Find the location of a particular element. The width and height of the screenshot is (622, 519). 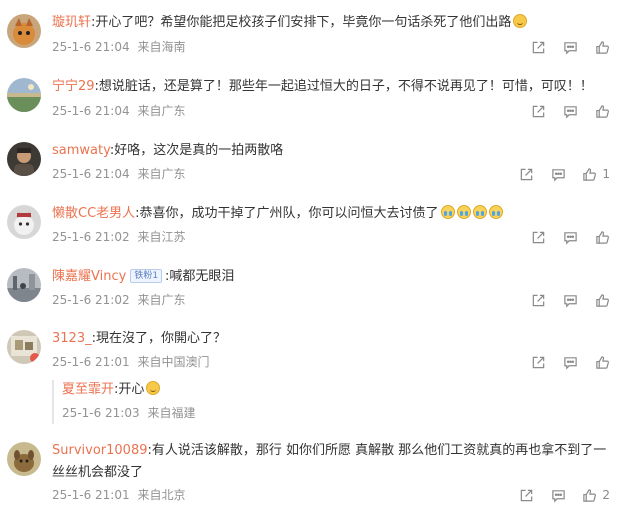

reply-text: :开心 is located at coordinates (129, 389).